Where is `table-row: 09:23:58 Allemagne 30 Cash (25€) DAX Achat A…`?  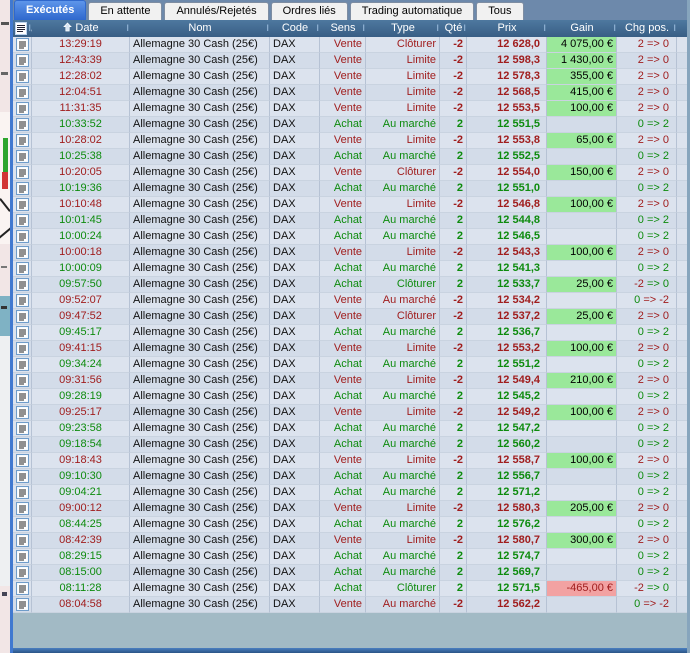 table-row: 09:23:58 Allemagne 30 Cash (25€) DAX Achat A… is located at coordinates (350, 429).